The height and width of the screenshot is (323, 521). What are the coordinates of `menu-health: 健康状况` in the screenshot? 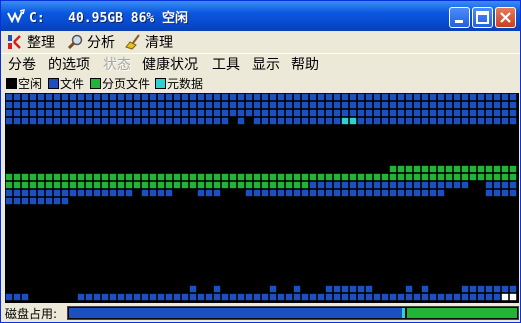 It's located at (170, 64).